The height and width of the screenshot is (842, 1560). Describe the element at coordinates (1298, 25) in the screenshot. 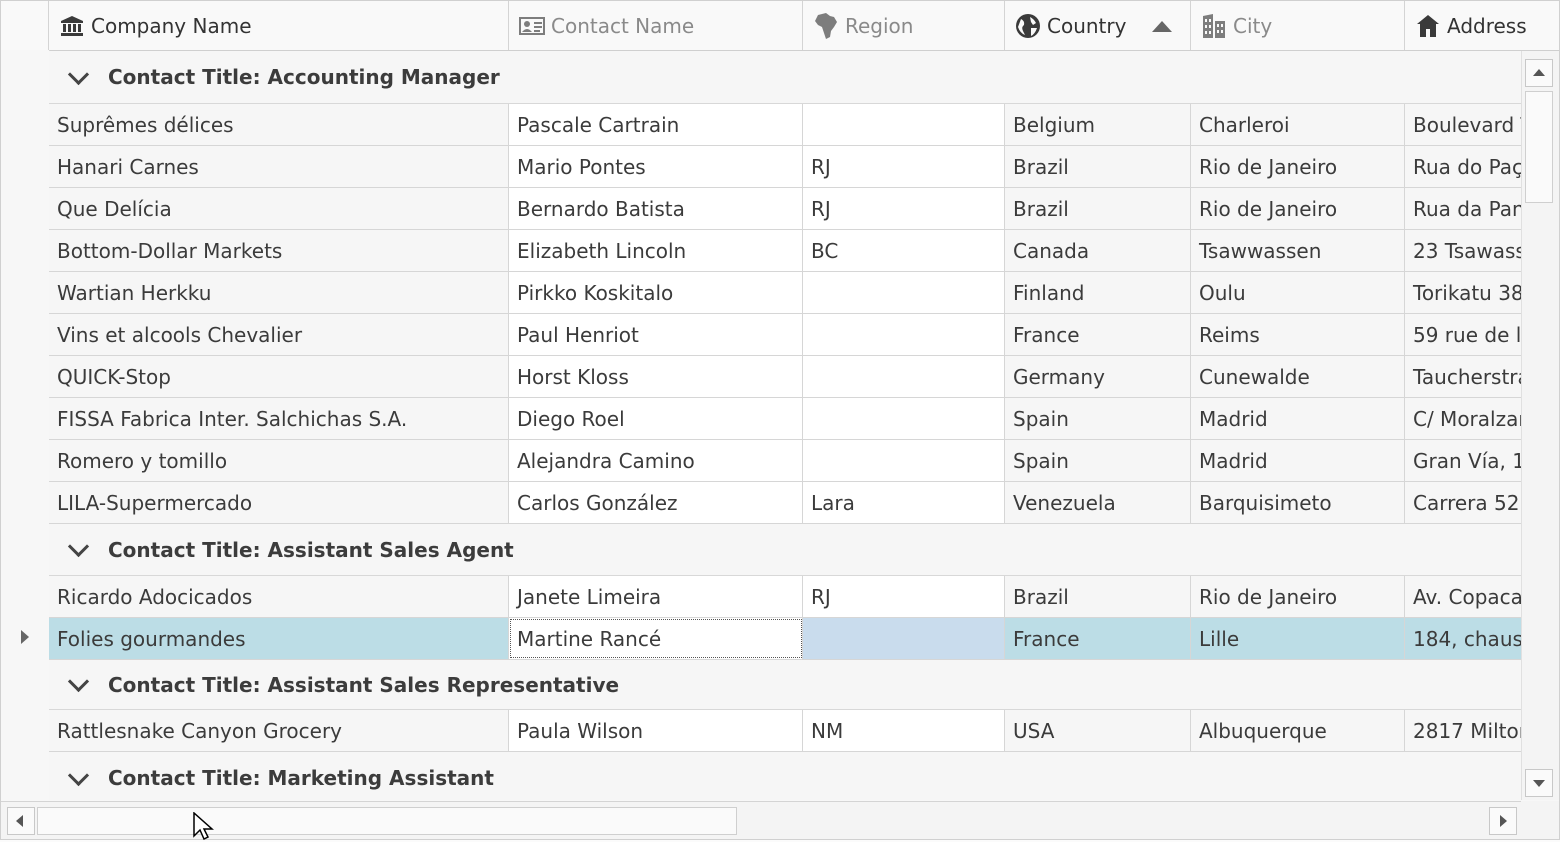

I see `column-header-city: City` at that location.